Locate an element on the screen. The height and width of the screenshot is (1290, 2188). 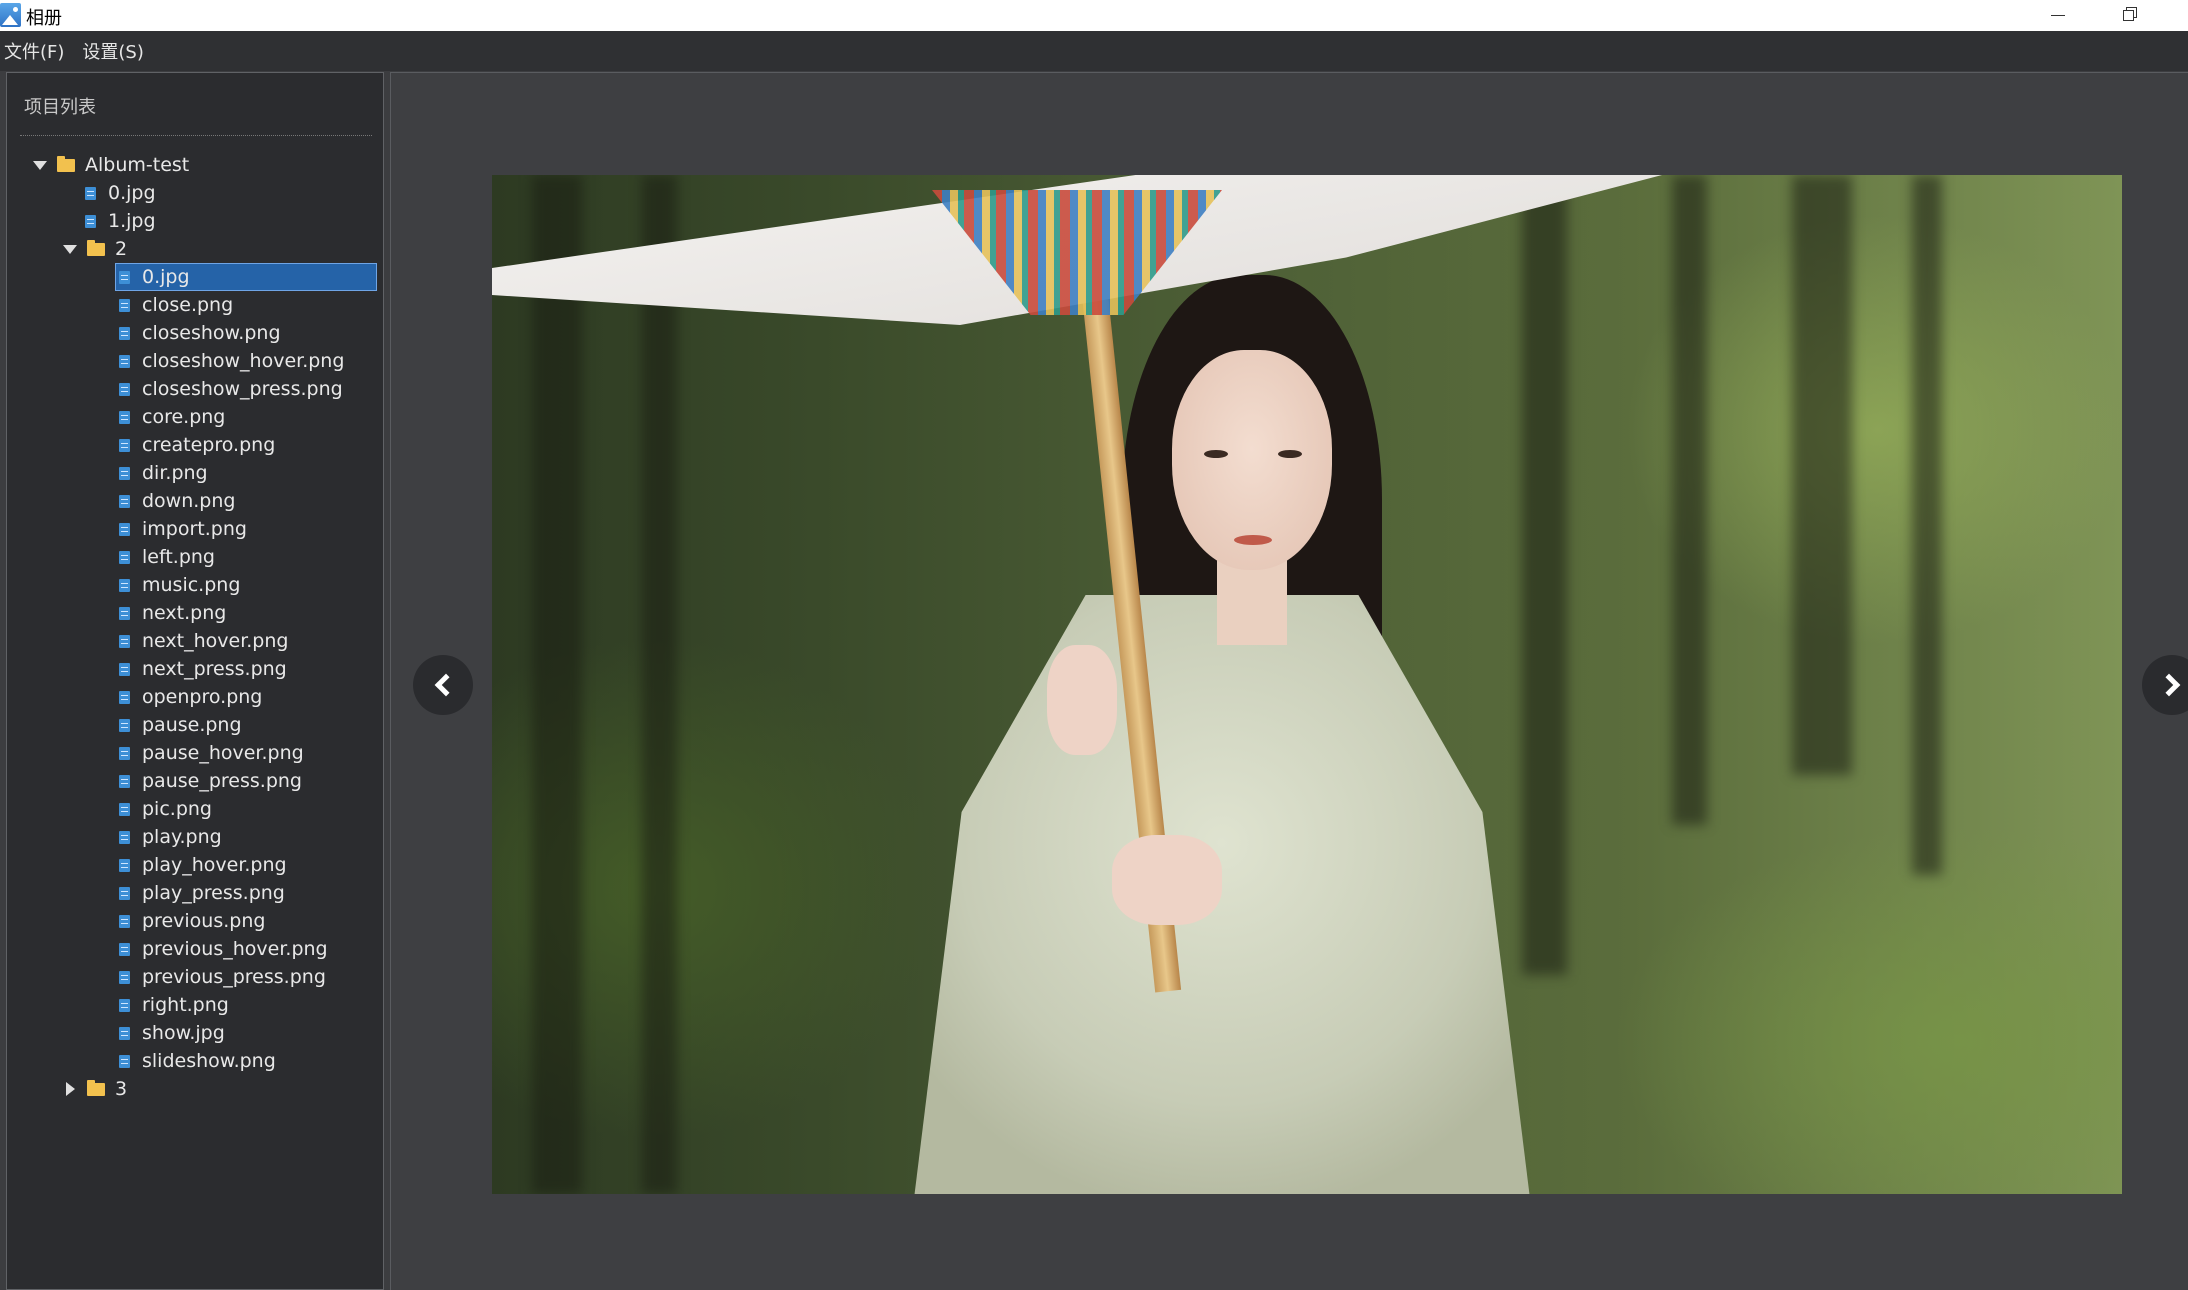
tree-file: pic.png is located at coordinates (165, 809).